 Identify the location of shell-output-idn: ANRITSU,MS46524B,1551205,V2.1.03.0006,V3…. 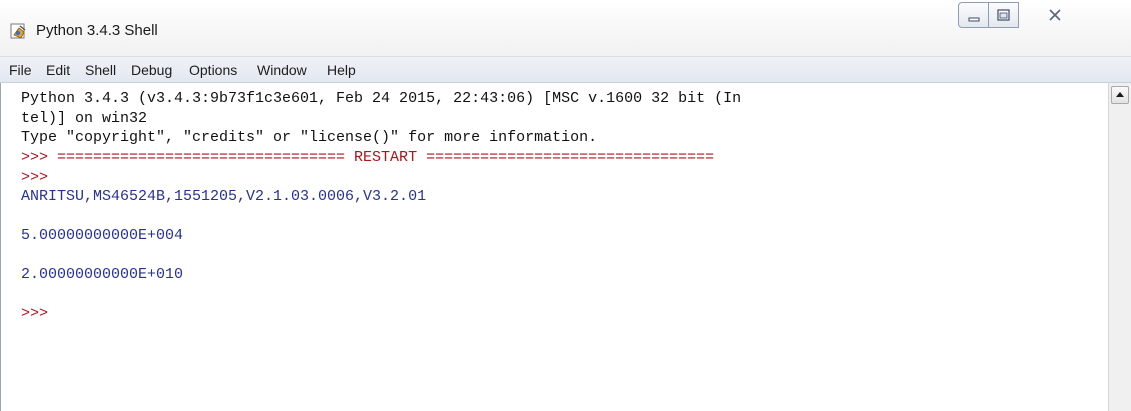
(224, 196).